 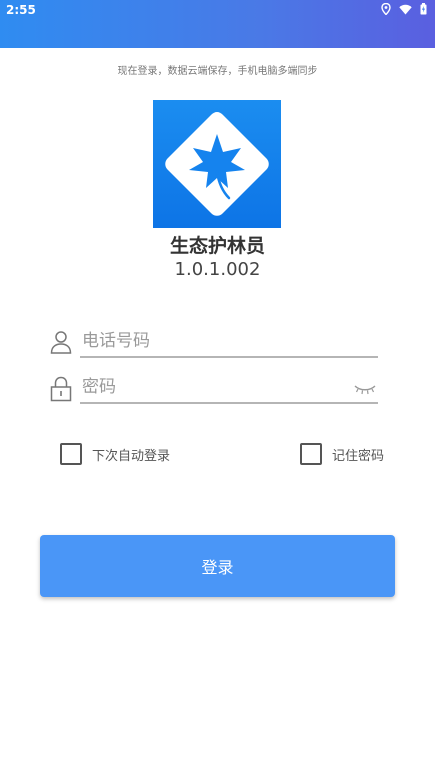 I want to click on auto-login-label: 下次自动登录, so click(x=131, y=456).